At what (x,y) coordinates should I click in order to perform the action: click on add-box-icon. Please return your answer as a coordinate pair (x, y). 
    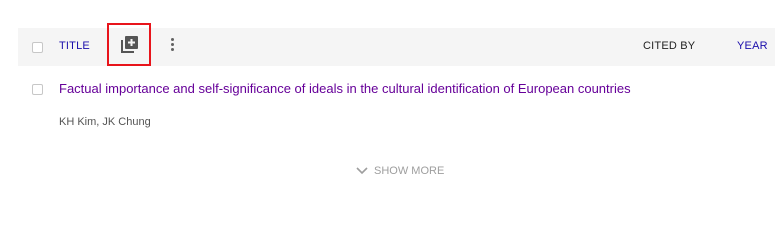
    Looking at the image, I should click on (129, 44).